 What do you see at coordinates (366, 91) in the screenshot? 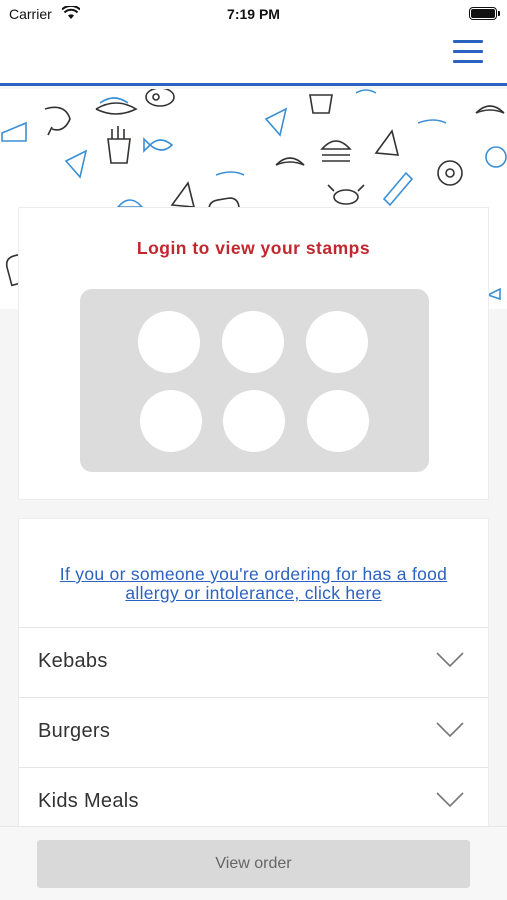
I see `shell-icon` at bounding box center [366, 91].